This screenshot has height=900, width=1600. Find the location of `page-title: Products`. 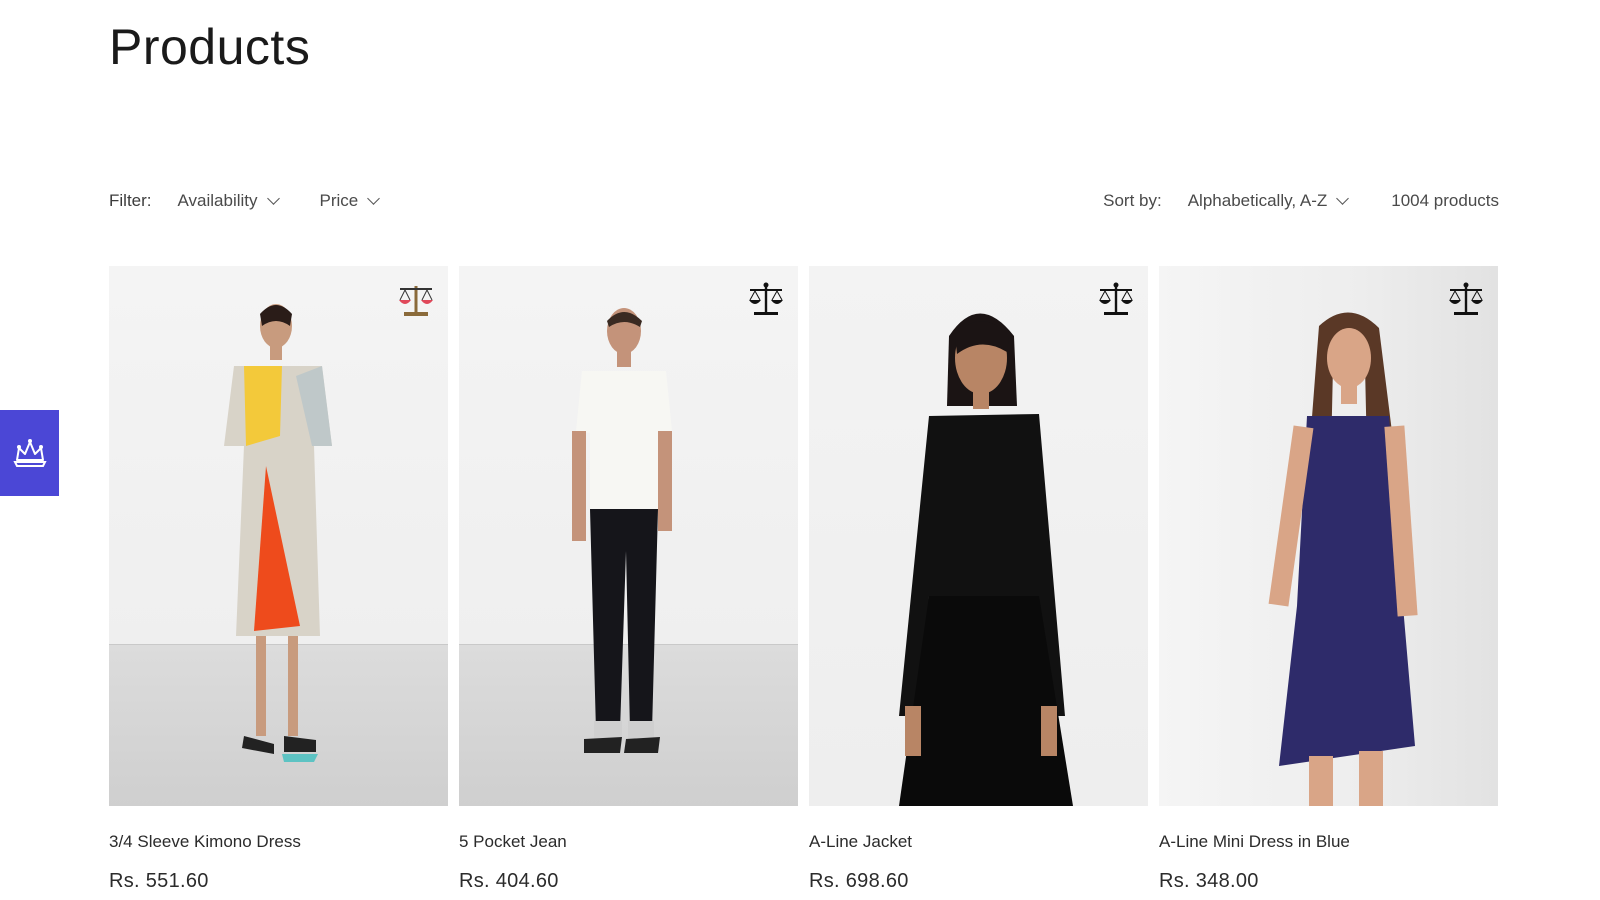

page-title: Products is located at coordinates (210, 47).